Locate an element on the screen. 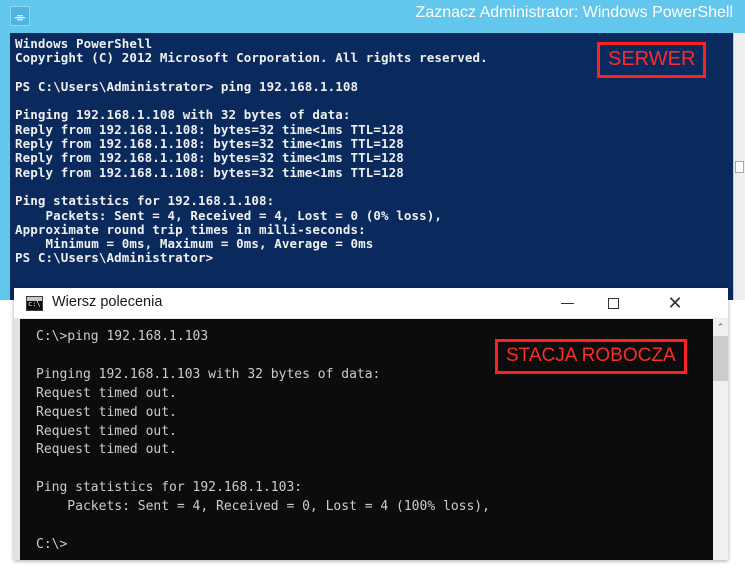  powershell-scrollbar is located at coordinates (739, 166).